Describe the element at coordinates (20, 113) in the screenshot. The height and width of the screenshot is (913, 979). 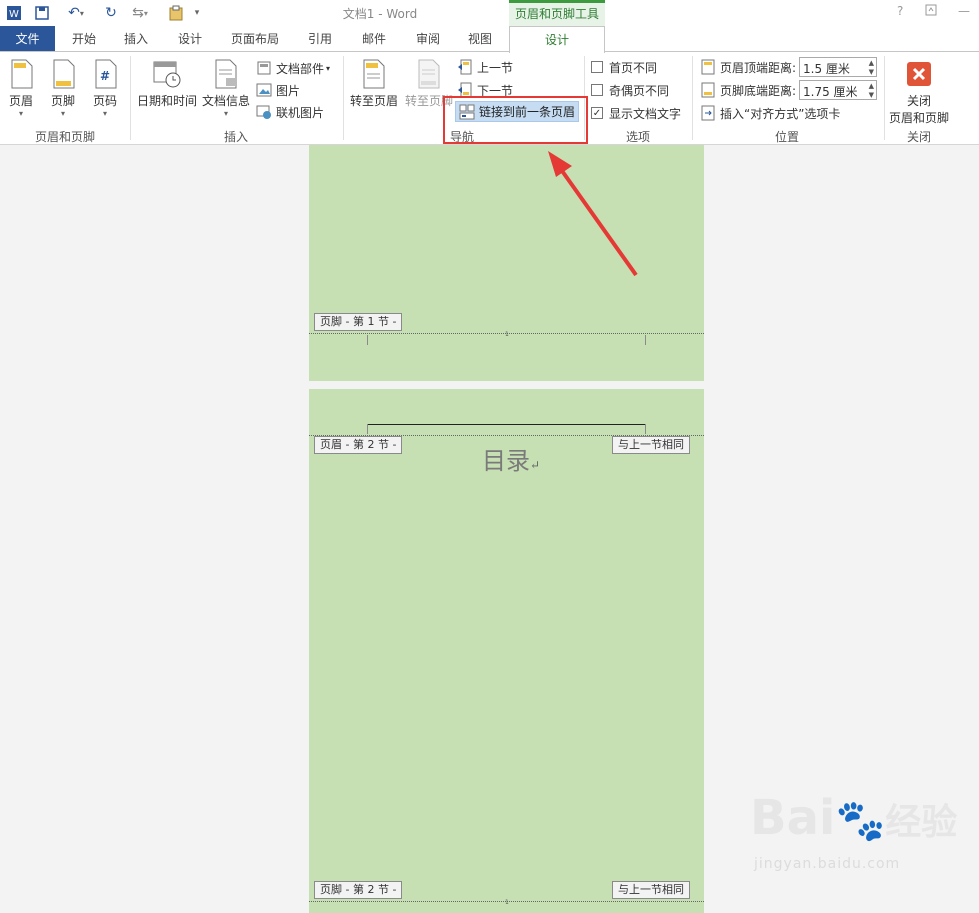
I see `header-dropdown-icon: ▾` at that location.